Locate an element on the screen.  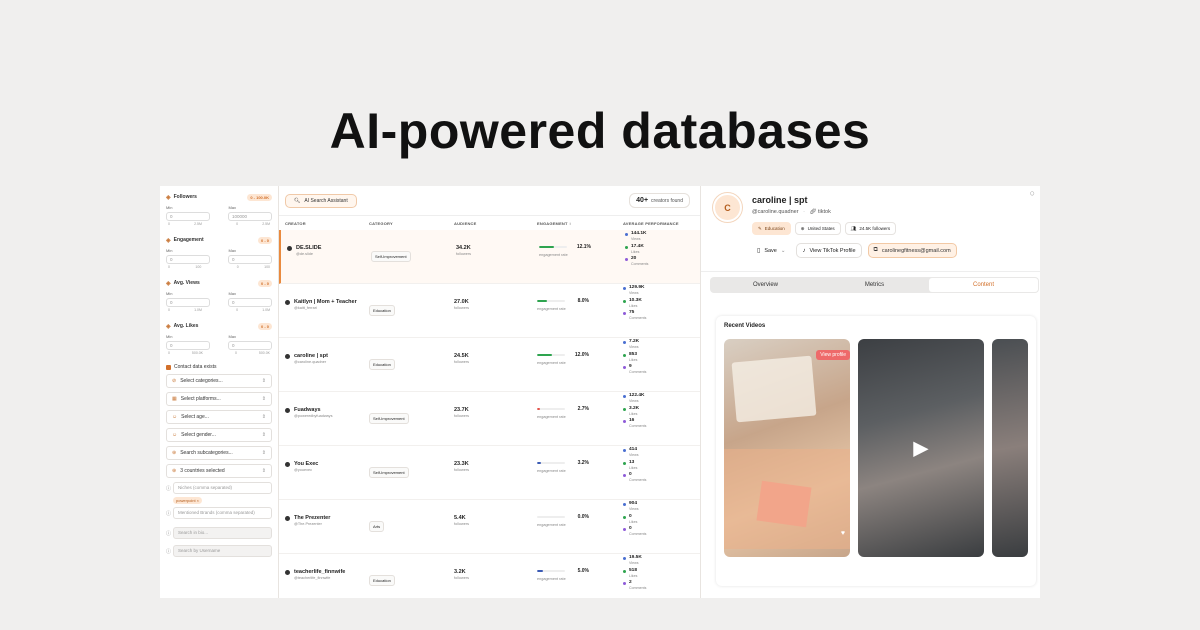
recent-videos-card: Recent Videos View profile ♥ ▶ is located at coordinates (876, 451).